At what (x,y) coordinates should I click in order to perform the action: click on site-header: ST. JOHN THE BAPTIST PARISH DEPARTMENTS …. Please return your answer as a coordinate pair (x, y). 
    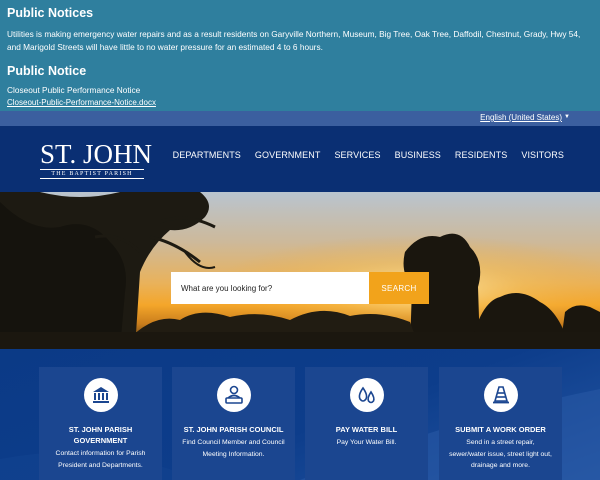
    Looking at the image, I should click on (300, 159).